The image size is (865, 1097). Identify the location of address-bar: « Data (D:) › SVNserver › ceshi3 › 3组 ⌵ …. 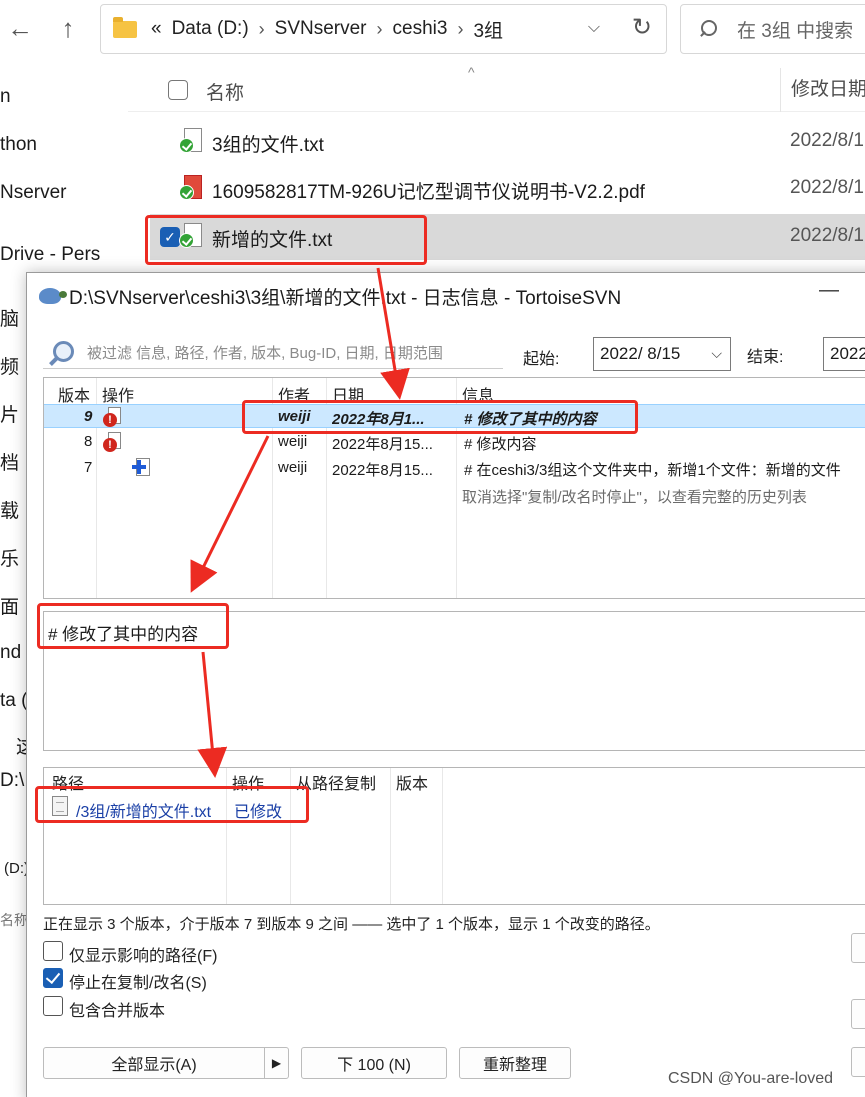
(383, 29).